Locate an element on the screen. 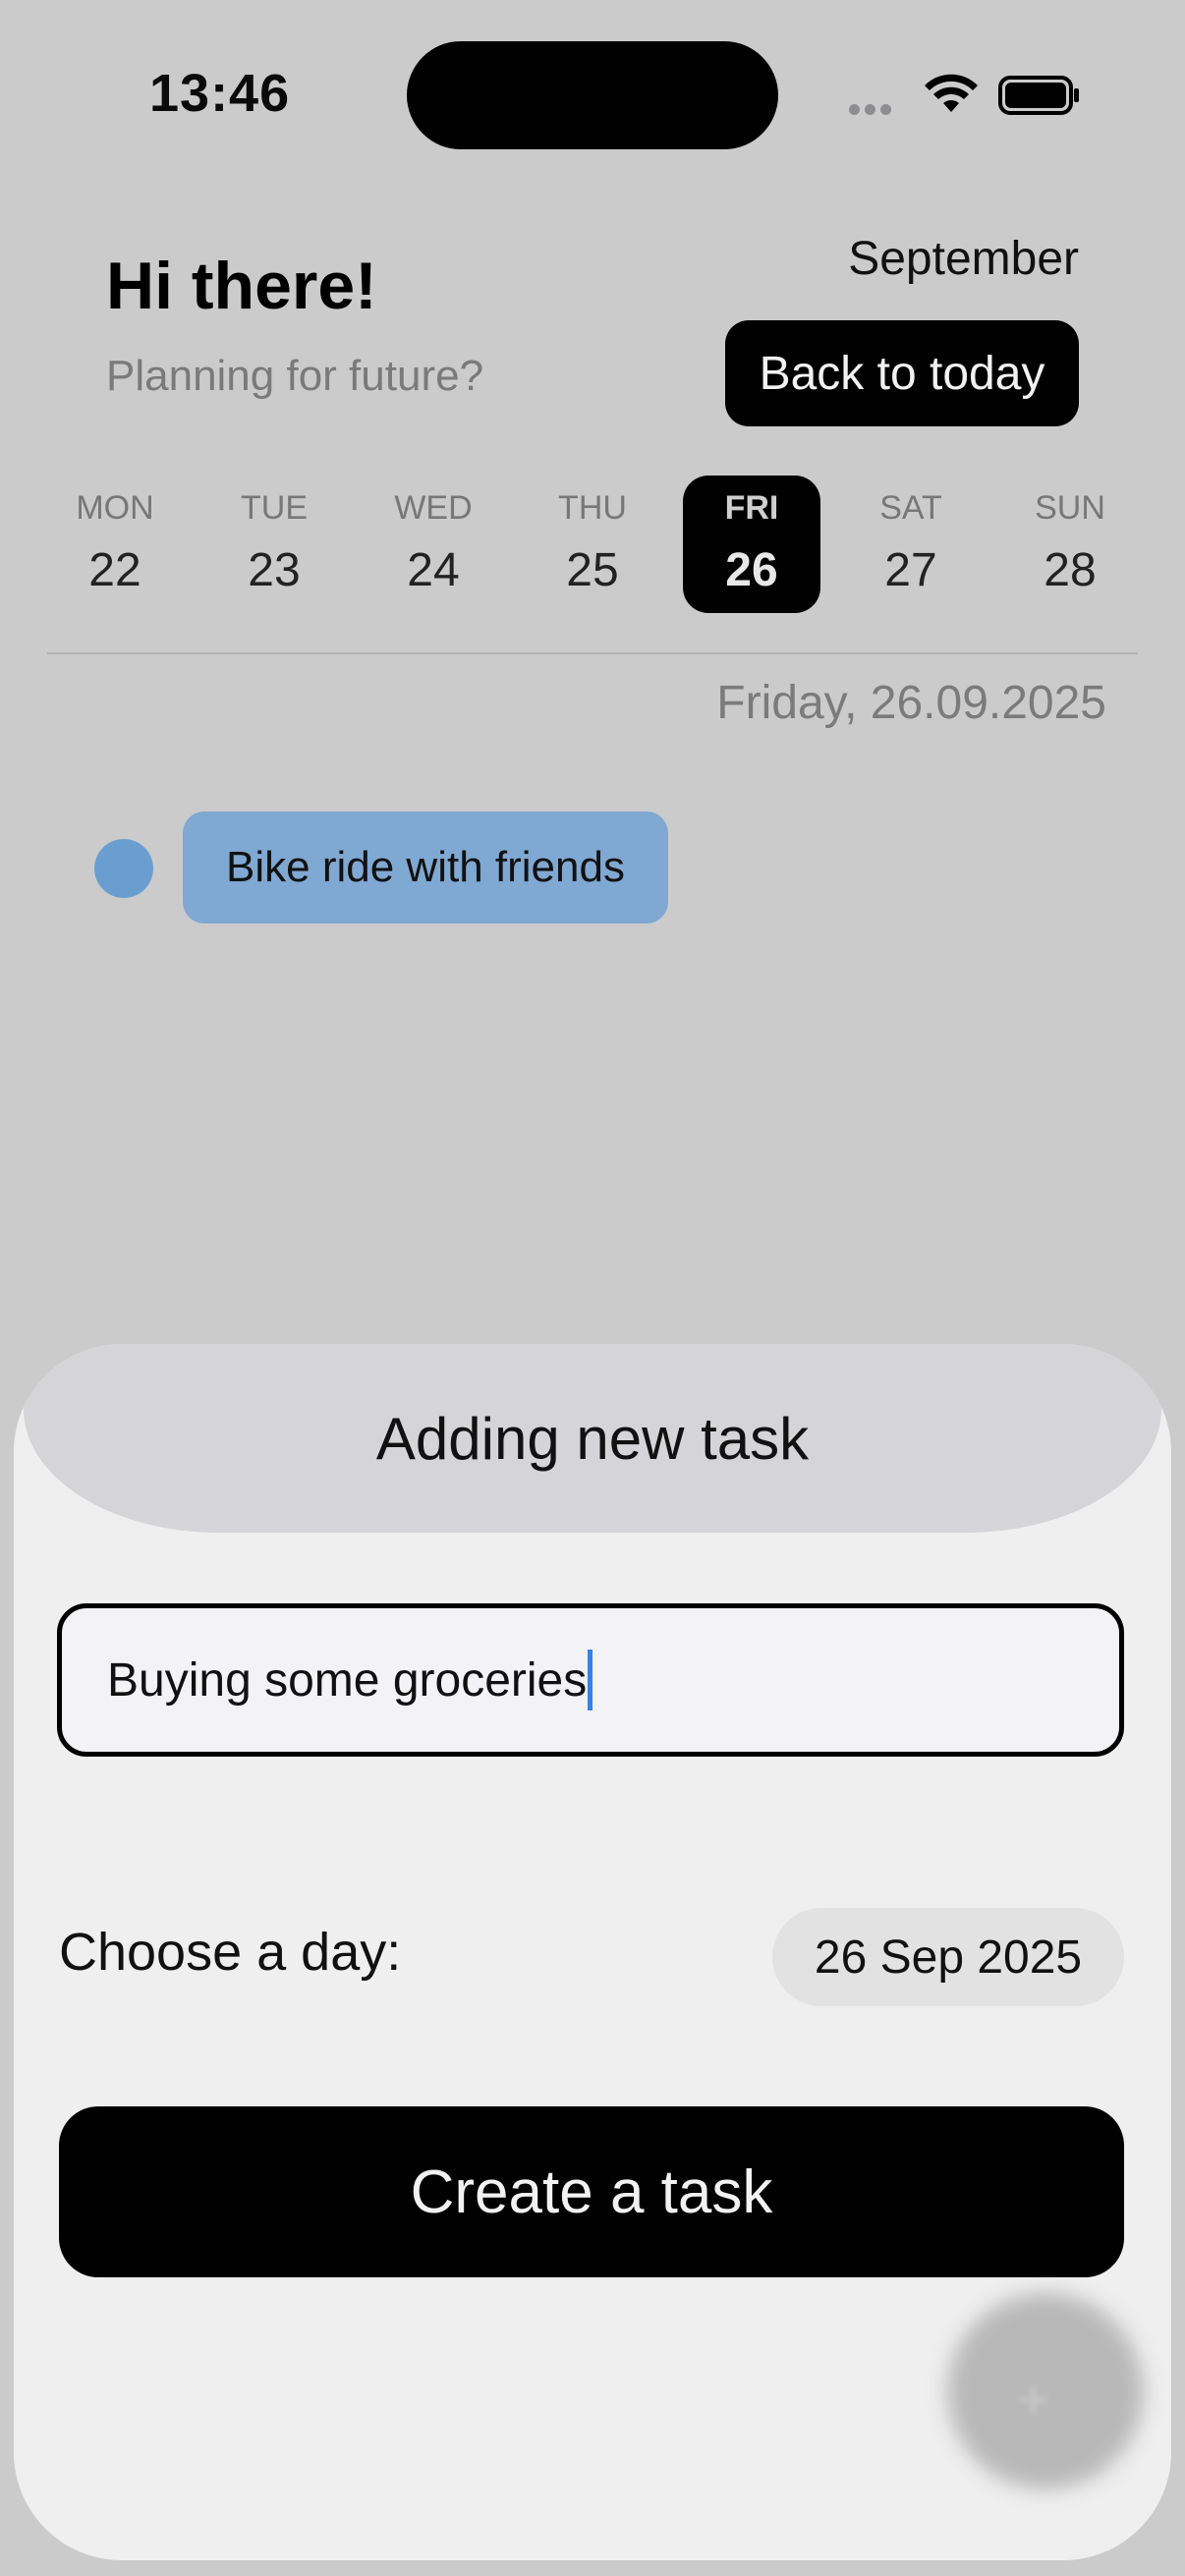  day-number: 22 is located at coordinates (115, 570).